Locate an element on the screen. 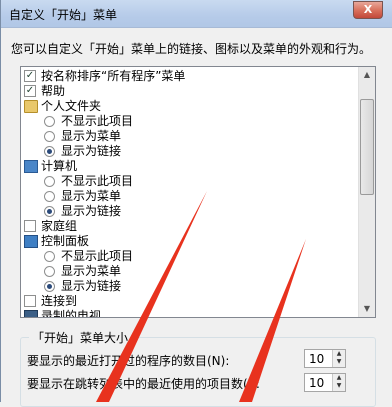 The image size is (392, 407). annotation-arrow-left is located at coordinates (151, 296).